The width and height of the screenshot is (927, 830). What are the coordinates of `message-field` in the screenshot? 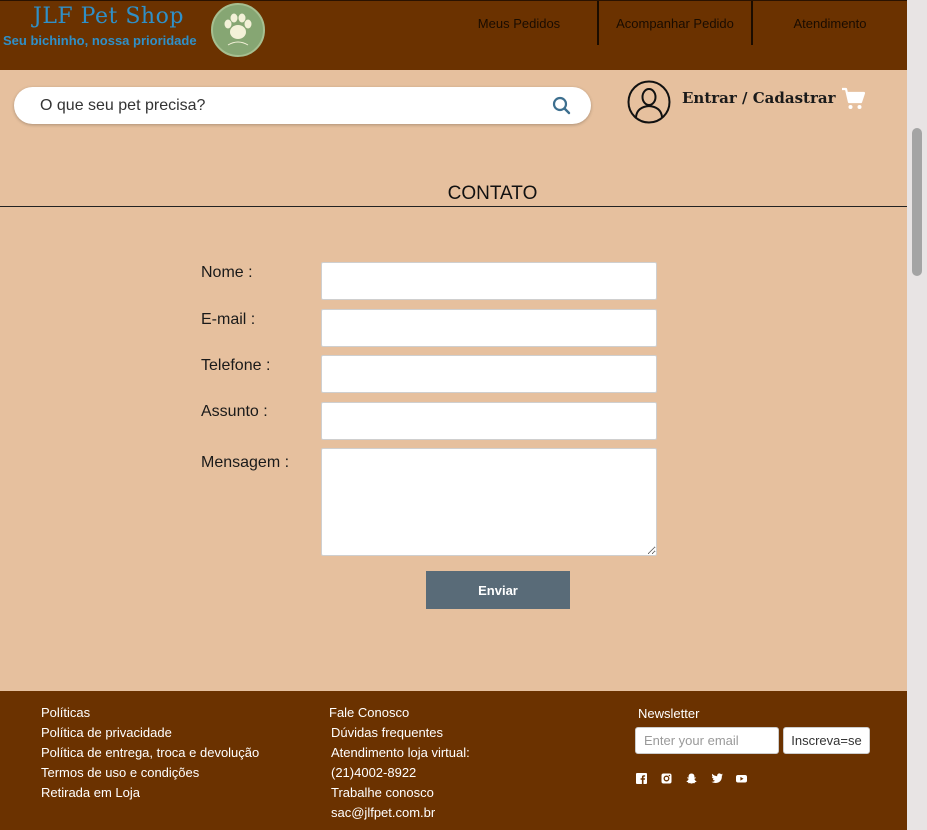 It's located at (489, 502).